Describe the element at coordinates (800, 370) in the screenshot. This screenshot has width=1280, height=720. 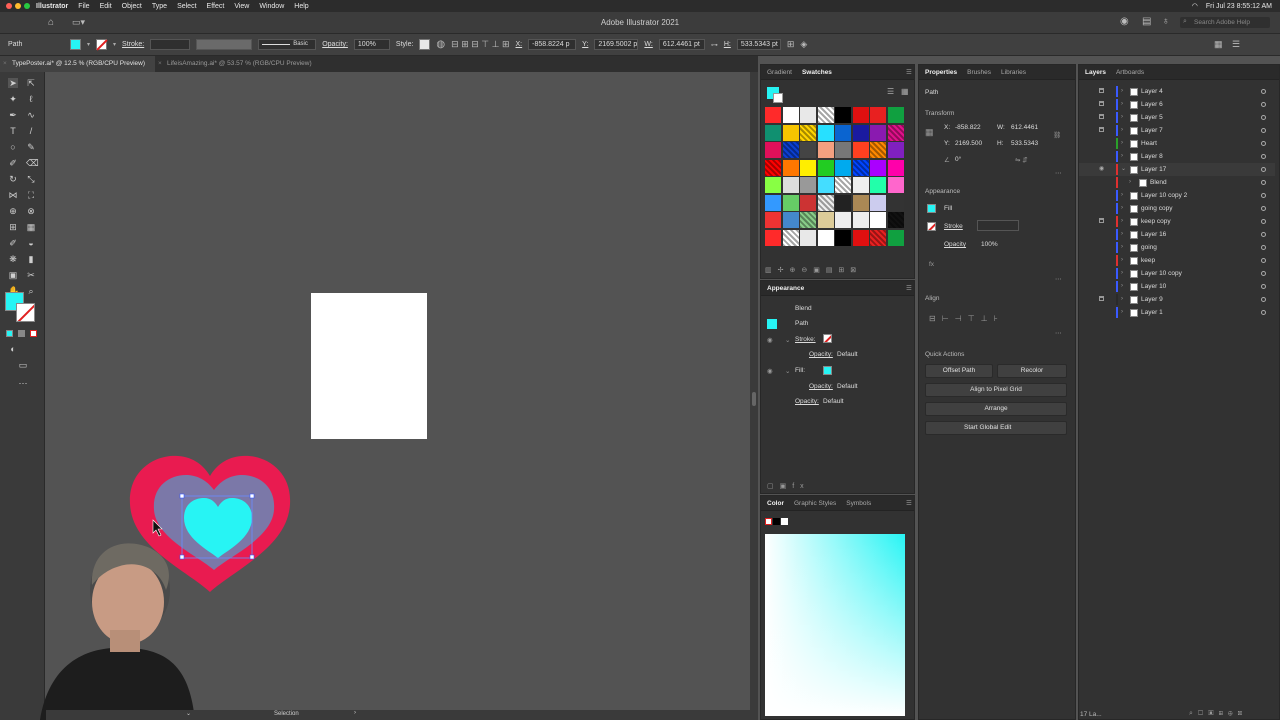
I see `appearance-fill-label: Fill:` at that location.